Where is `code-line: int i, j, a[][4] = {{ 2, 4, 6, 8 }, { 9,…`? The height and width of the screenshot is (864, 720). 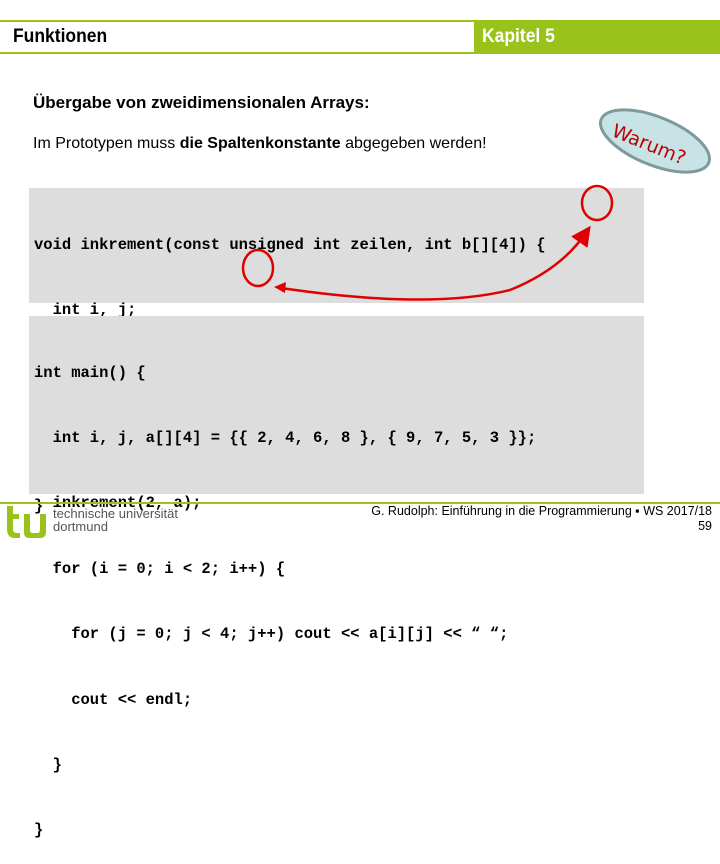 code-line: int i, j, a[][4] = {{ 2, 4, 6, 8 }, { 9,… is located at coordinates (285, 437).